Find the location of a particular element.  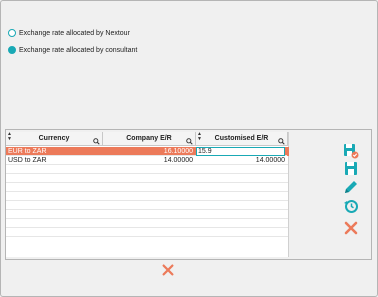

save-icon is located at coordinates (351, 169).